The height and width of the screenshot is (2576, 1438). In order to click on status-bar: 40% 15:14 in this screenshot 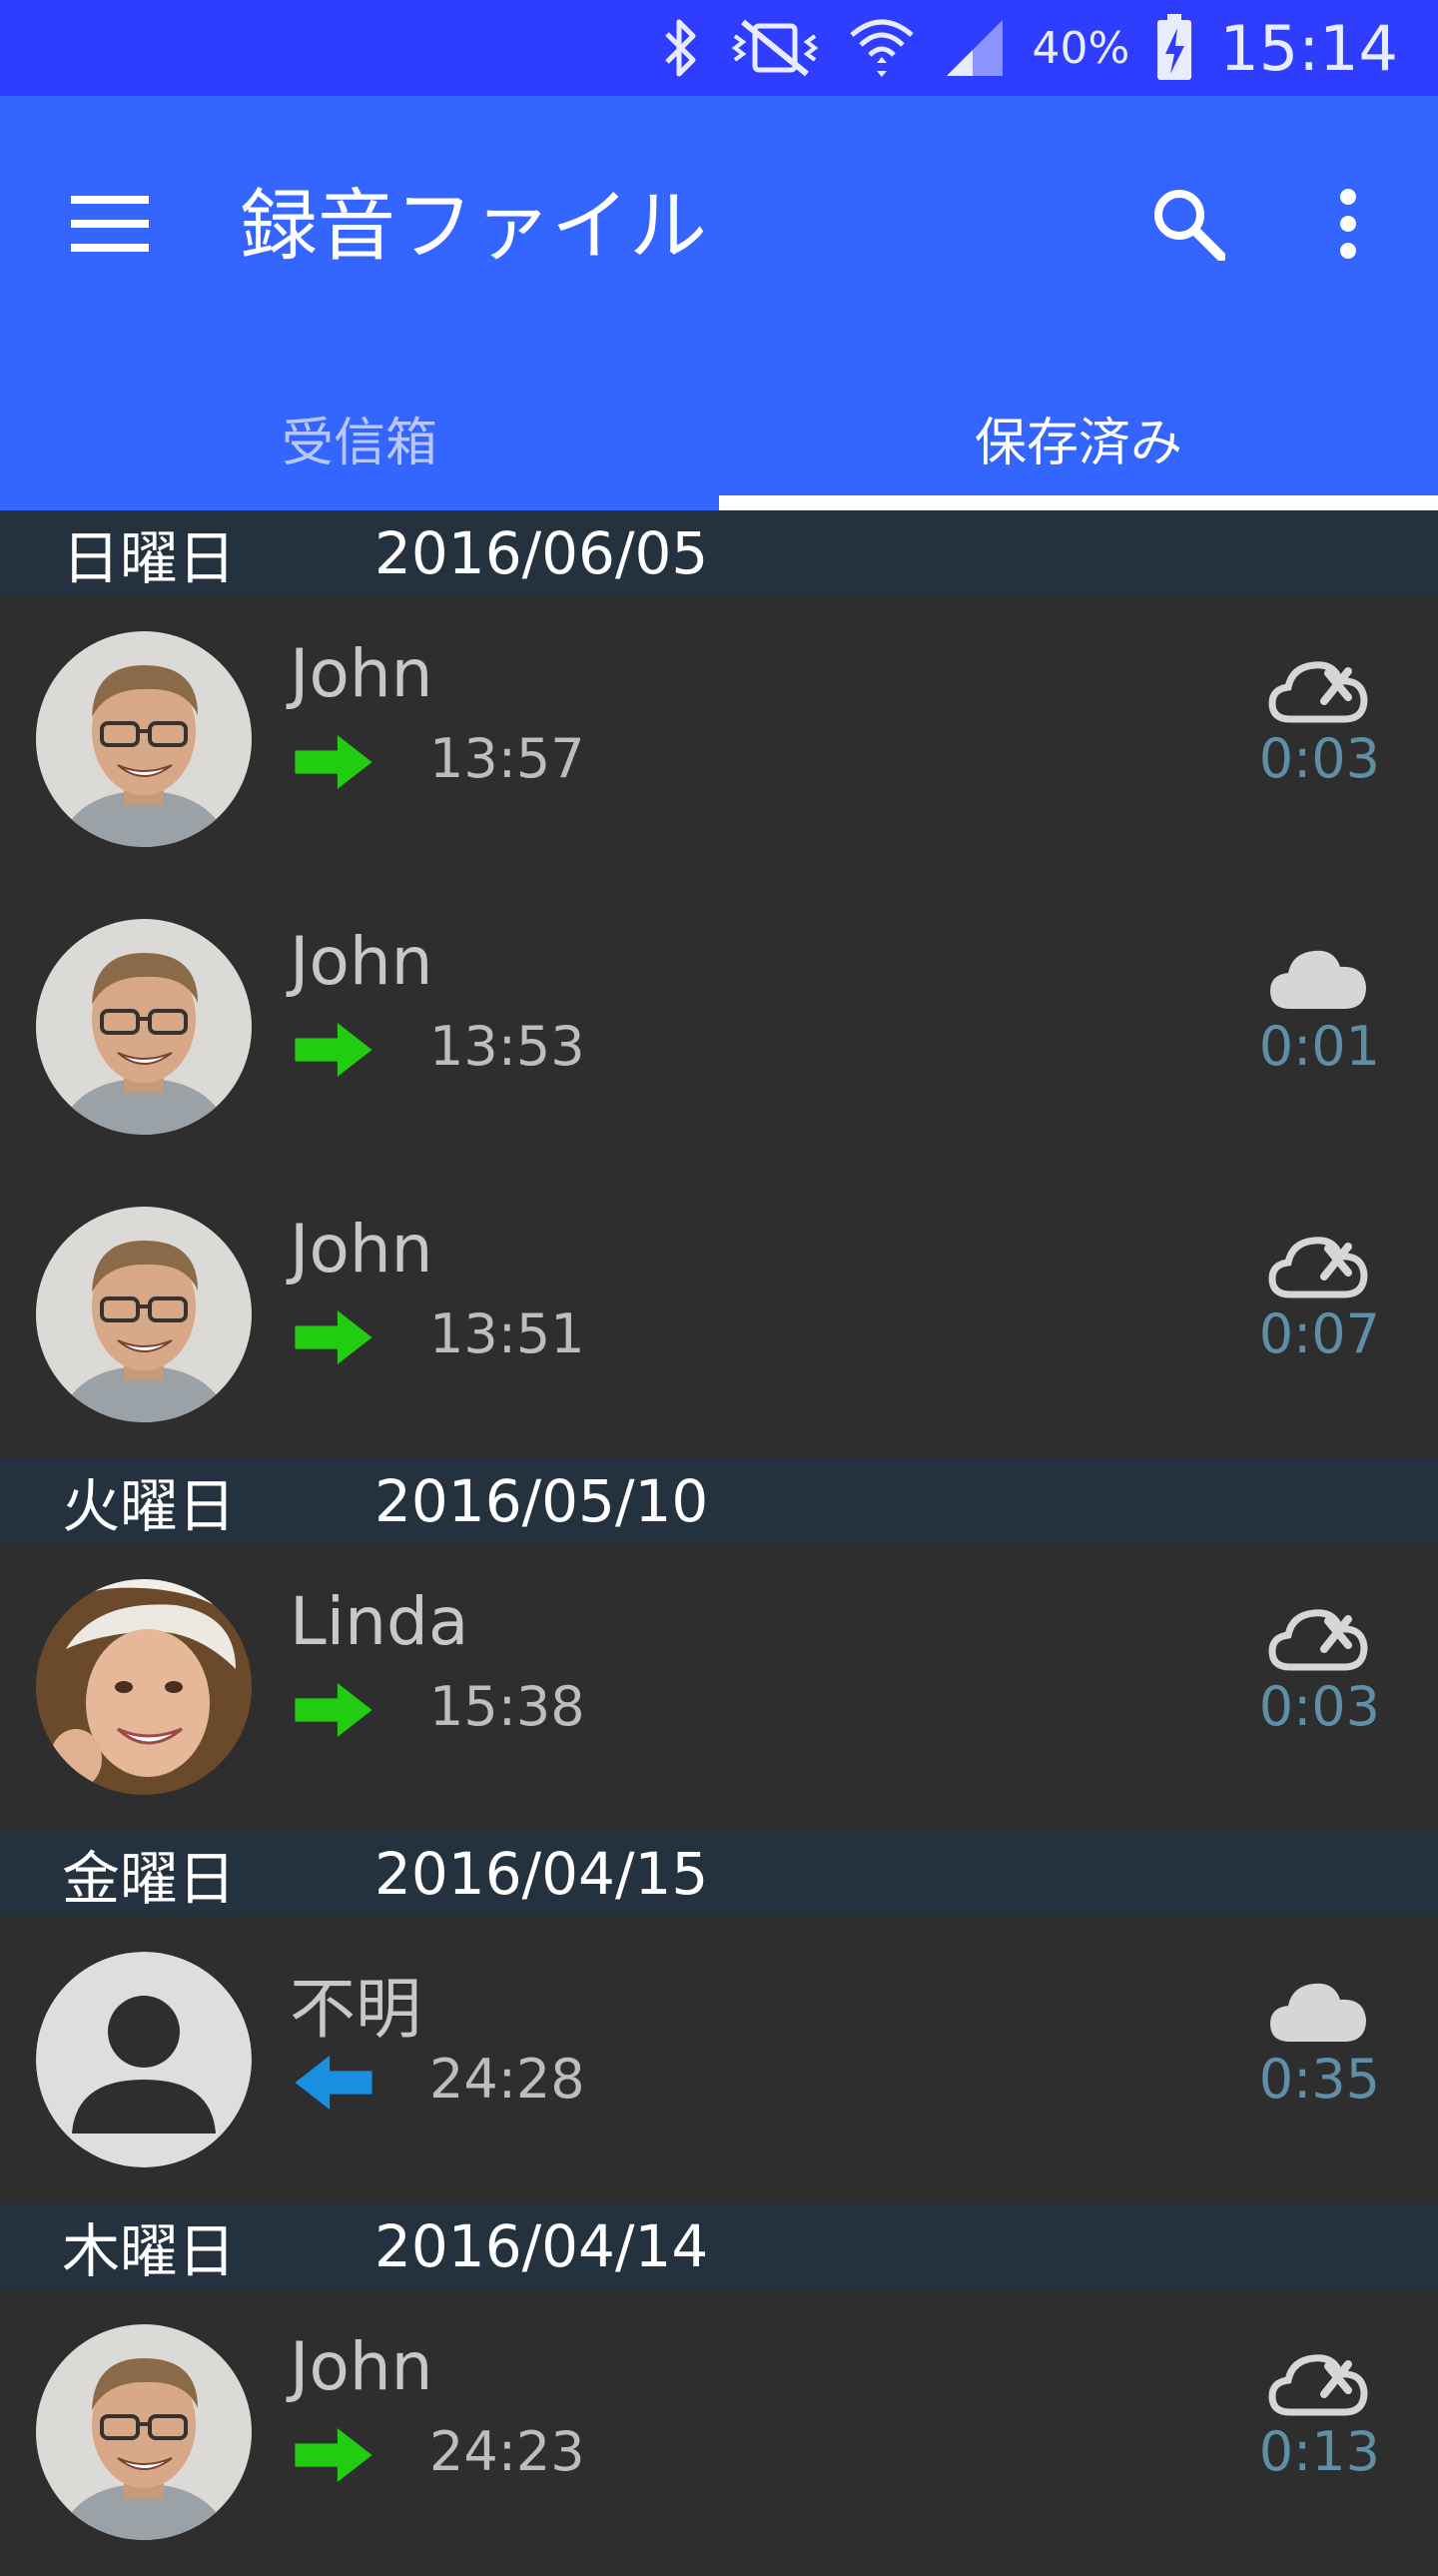, I will do `click(719, 48)`.